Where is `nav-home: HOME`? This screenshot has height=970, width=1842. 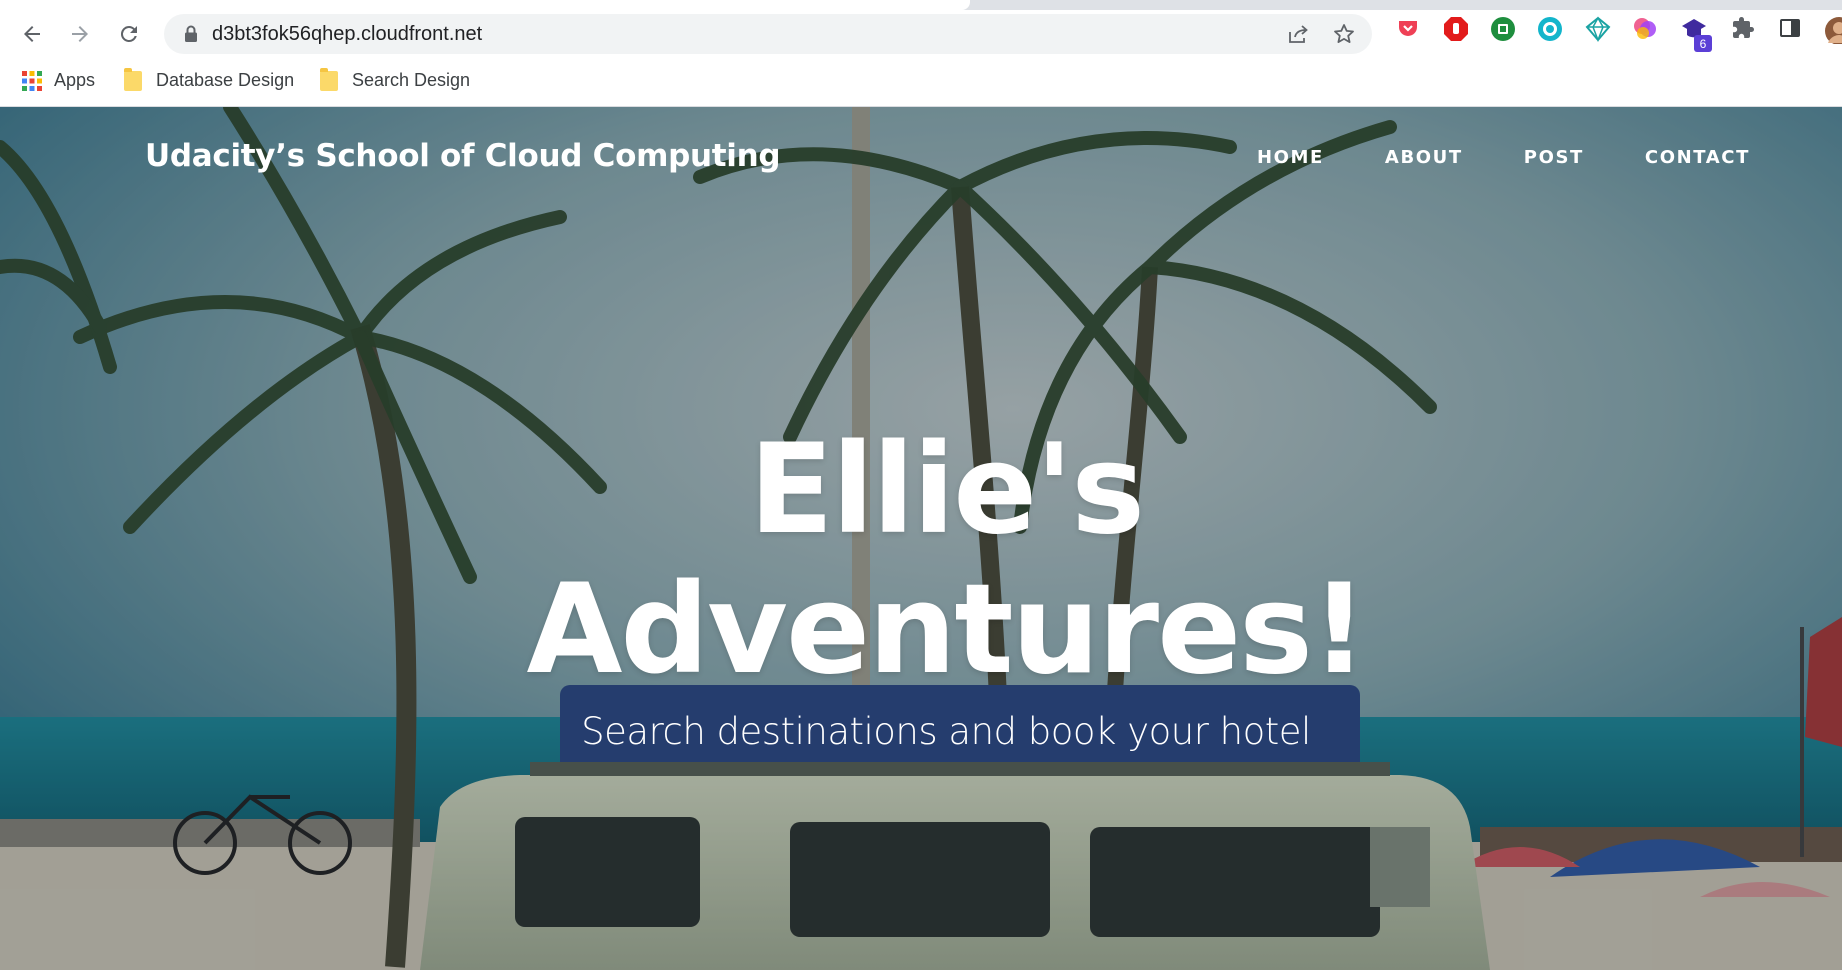 nav-home: HOME is located at coordinates (1290, 157).